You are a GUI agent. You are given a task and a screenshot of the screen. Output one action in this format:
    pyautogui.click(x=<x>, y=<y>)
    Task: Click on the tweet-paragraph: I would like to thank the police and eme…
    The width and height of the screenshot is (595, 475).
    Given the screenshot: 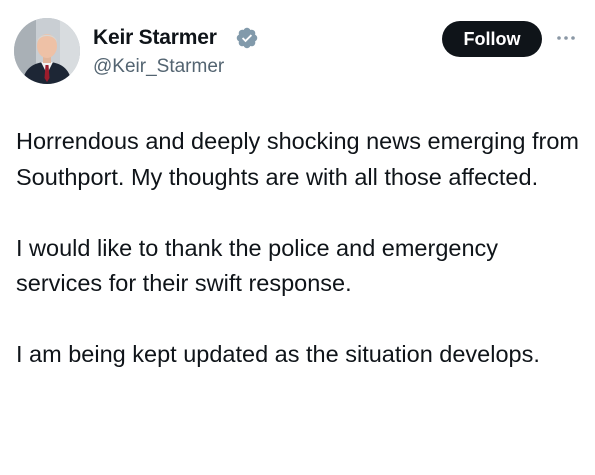 What is the action you would take?
    pyautogui.click(x=257, y=265)
    